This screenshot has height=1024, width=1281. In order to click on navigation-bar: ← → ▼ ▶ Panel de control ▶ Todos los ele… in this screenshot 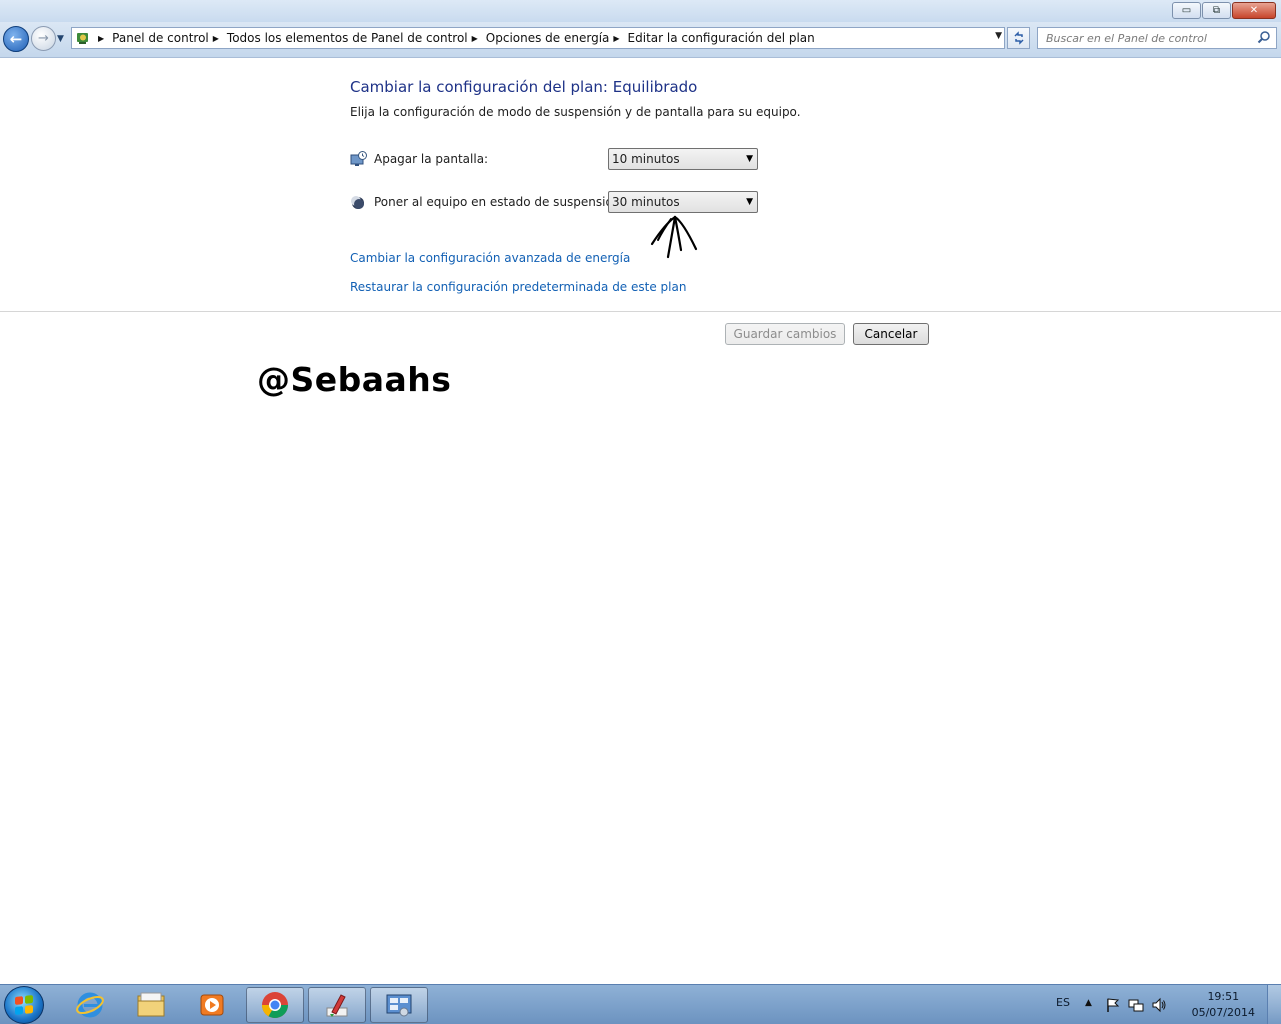, I will do `click(640, 40)`.